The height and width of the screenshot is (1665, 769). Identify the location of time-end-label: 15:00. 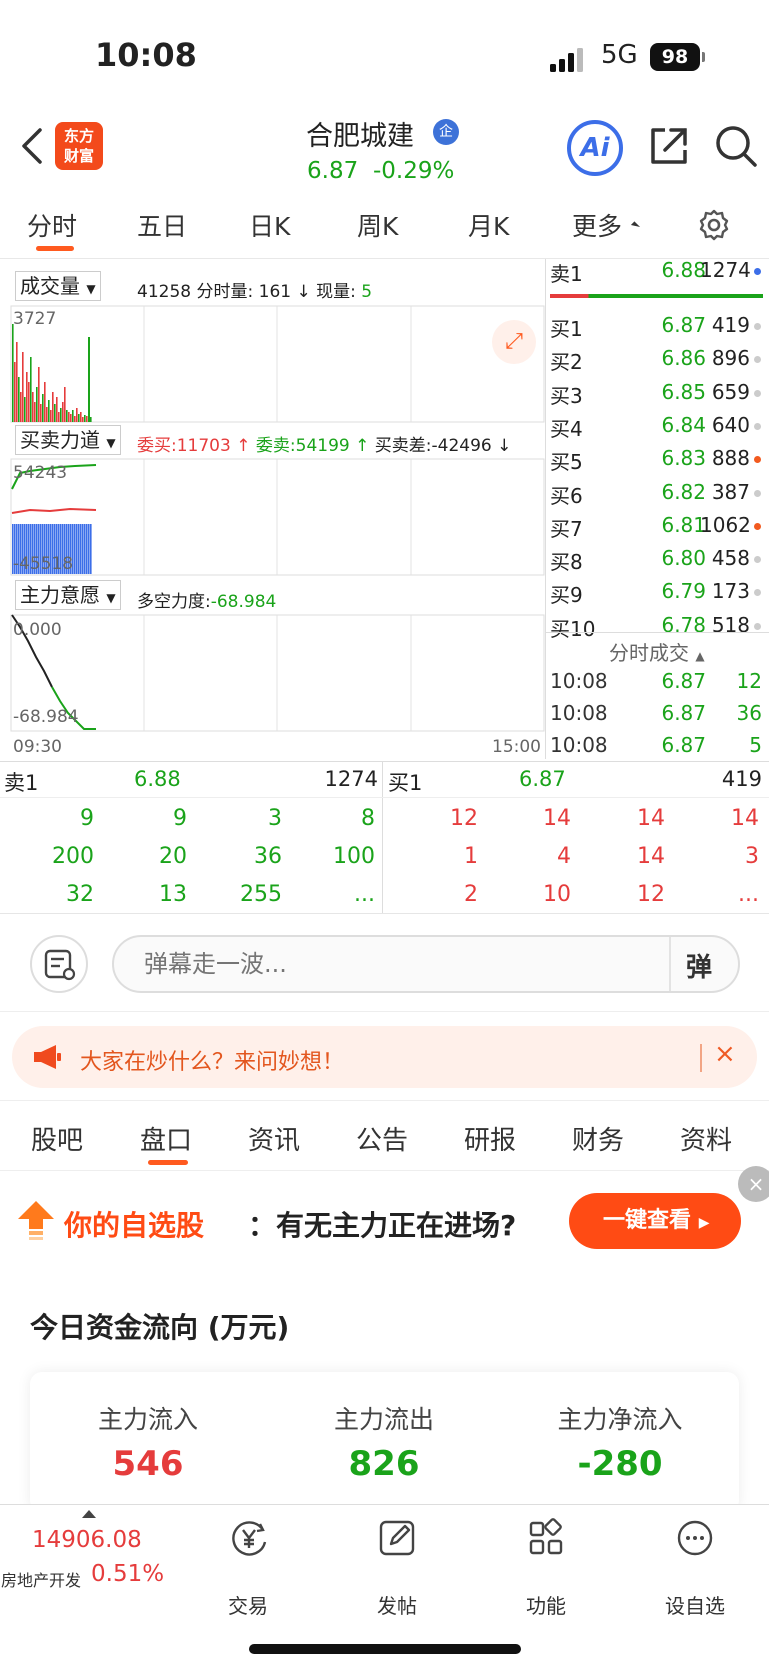
(516, 747).